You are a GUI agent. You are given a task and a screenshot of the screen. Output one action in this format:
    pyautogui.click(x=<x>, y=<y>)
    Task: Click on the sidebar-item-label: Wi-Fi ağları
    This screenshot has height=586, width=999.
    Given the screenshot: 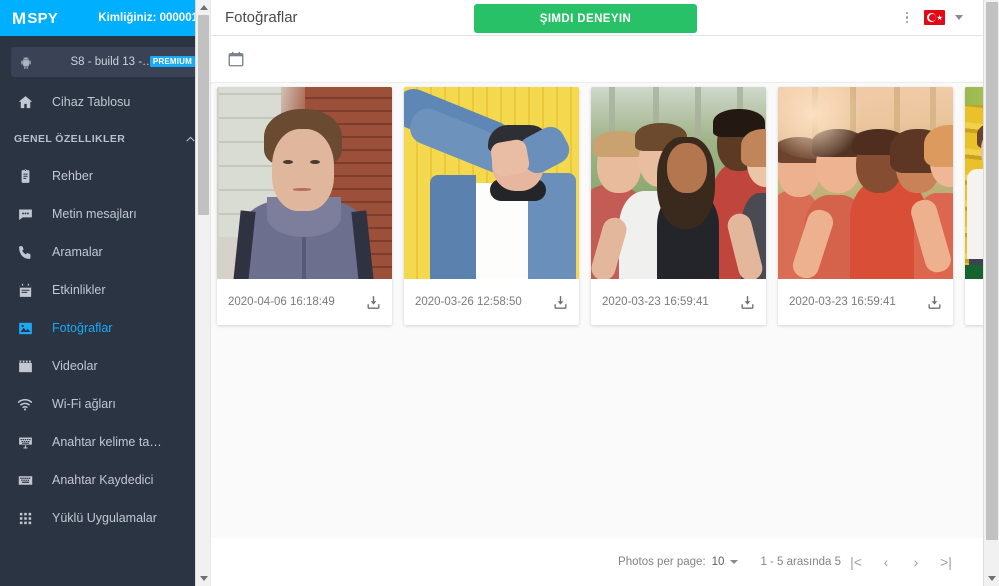 What is the action you would take?
    pyautogui.click(x=84, y=404)
    